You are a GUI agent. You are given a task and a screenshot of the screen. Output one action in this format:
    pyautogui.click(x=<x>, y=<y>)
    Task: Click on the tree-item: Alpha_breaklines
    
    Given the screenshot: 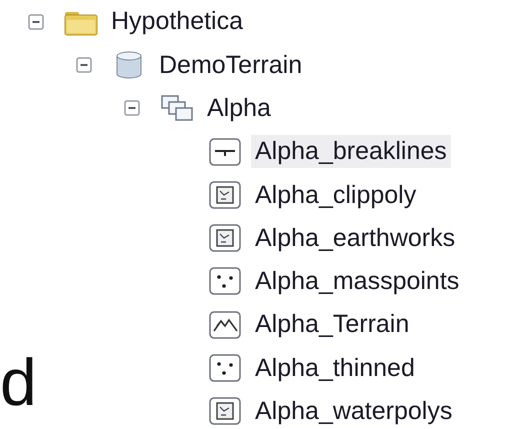 What is the action you would take?
    pyautogui.click(x=351, y=151)
    